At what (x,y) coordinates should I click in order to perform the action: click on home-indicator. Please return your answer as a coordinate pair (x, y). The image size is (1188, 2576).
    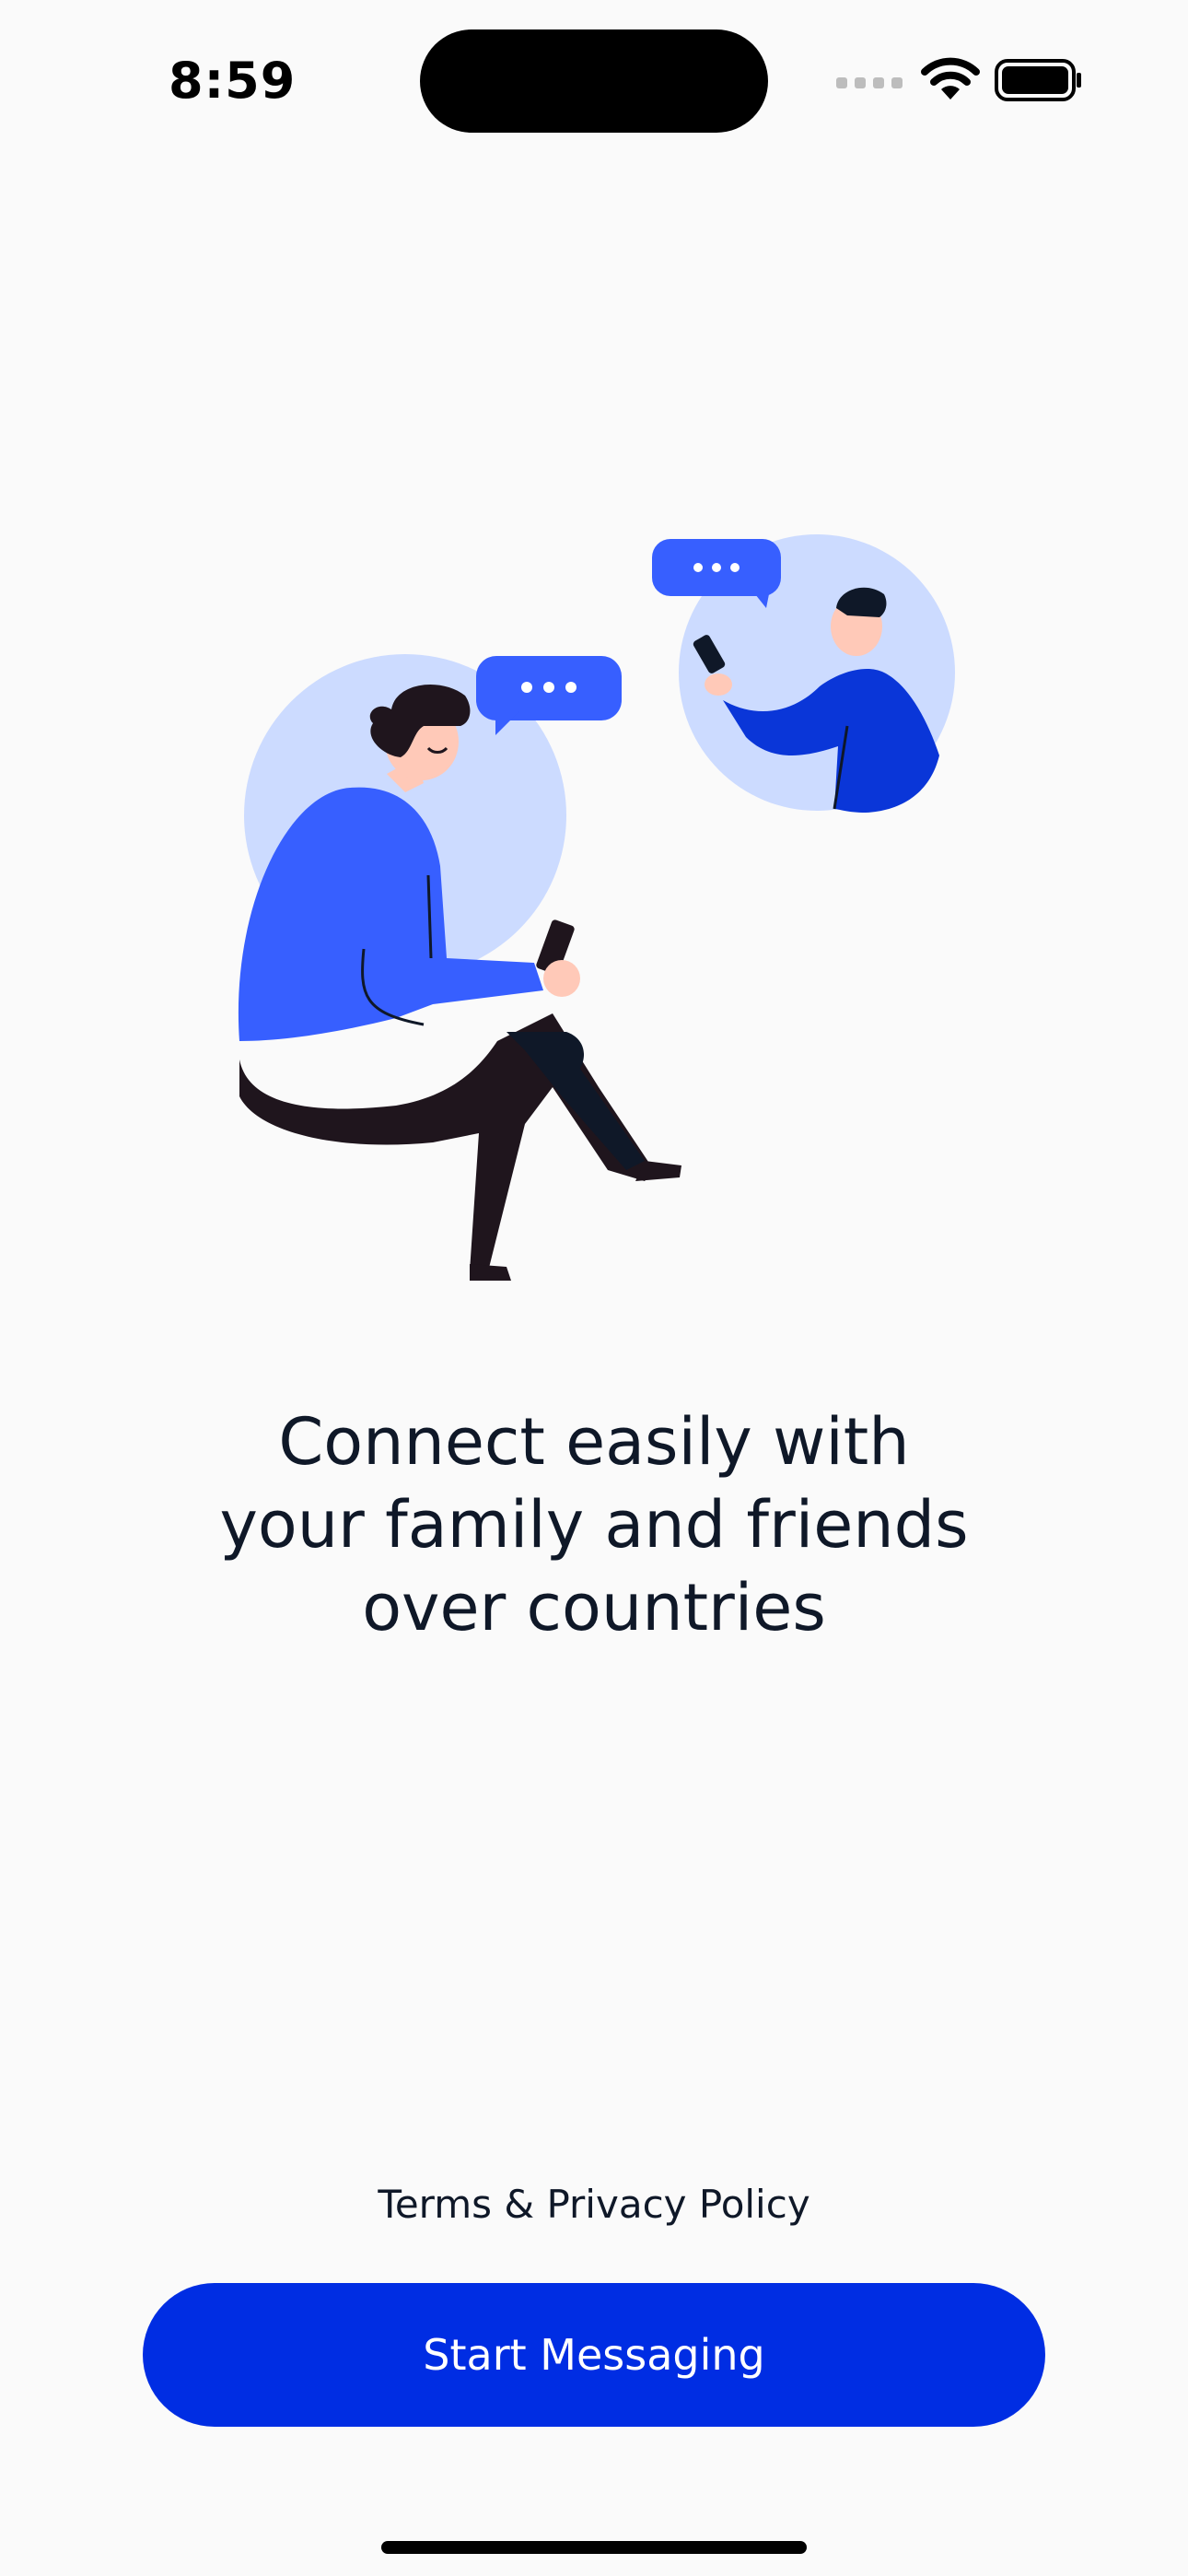
    Looking at the image, I should click on (594, 2547).